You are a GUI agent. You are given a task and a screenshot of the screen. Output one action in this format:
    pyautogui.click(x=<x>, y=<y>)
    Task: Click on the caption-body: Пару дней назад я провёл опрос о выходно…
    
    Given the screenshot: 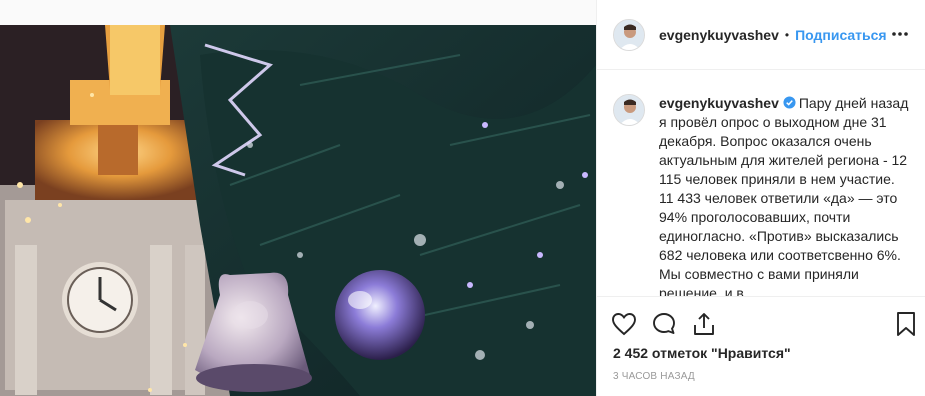 What is the action you would take?
    pyautogui.click(x=784, y=195)
    